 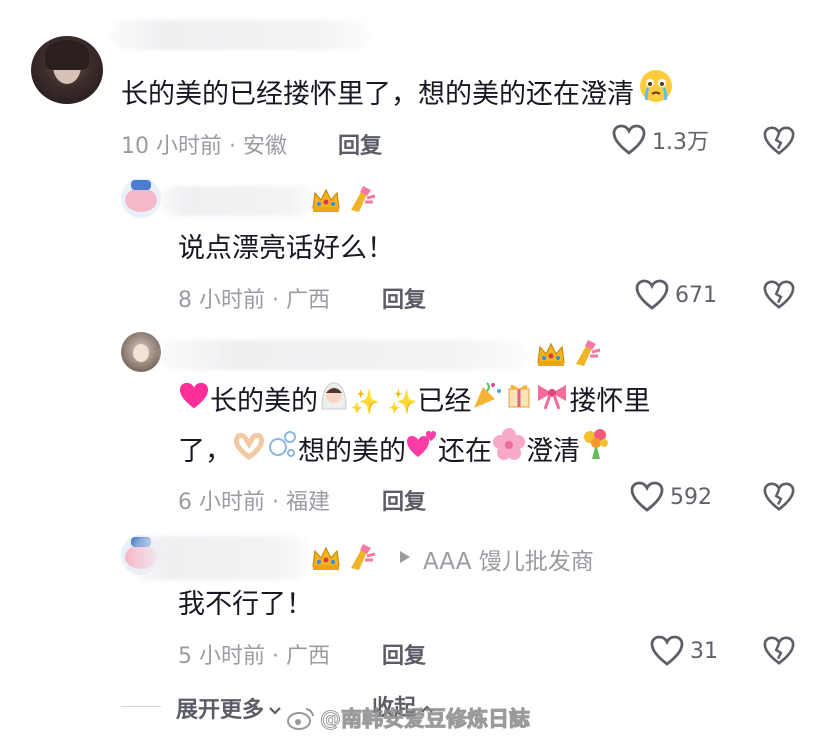 What do you see at coordinates (249, 453) in the screenshot?
I see `heart-hands-emoji` at bounding box center [249, 453].